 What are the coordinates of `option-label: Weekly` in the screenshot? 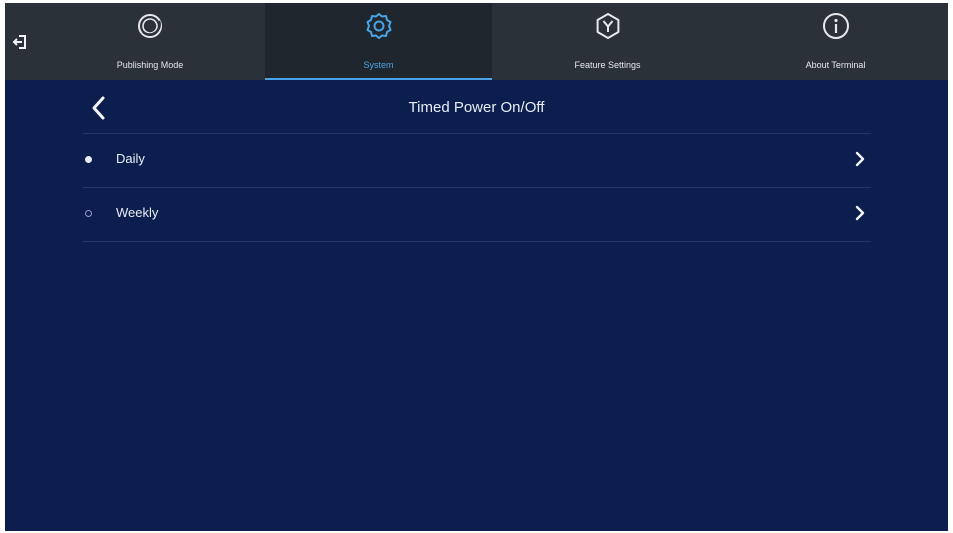 It's located at (137, 212).